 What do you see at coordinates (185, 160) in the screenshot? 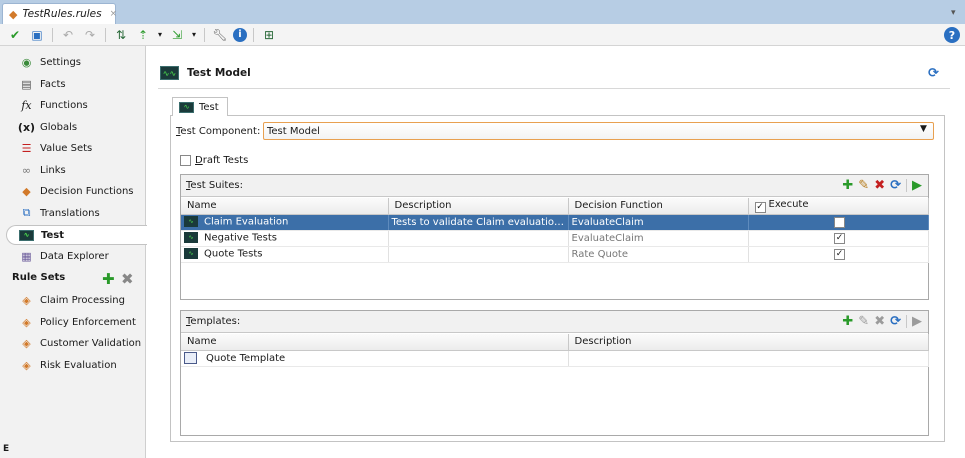
I see `draft-tests-box` at bounding box center [185, 160].